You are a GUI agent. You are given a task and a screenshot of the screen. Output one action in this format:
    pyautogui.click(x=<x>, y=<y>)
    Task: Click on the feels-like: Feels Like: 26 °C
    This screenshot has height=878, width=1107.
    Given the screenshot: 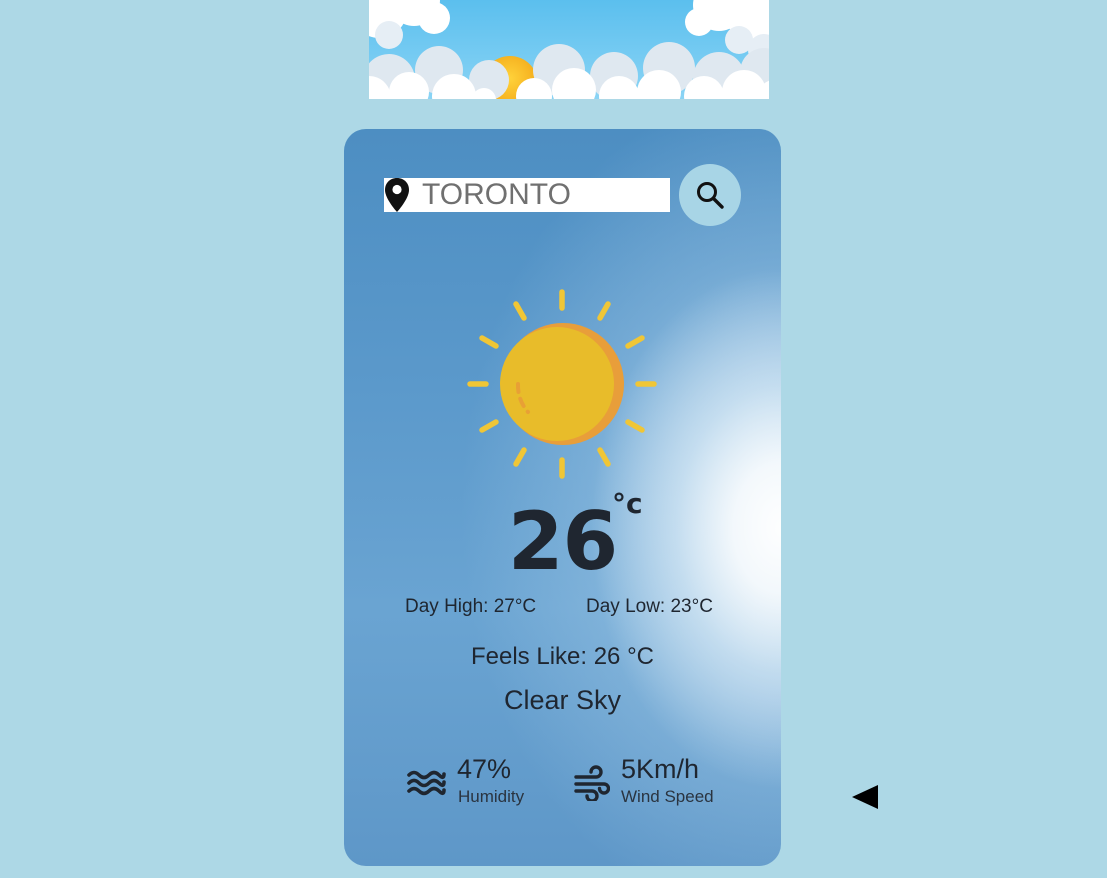 What is the action you would take?
    pyautogui.click(x=562, y=656)
    